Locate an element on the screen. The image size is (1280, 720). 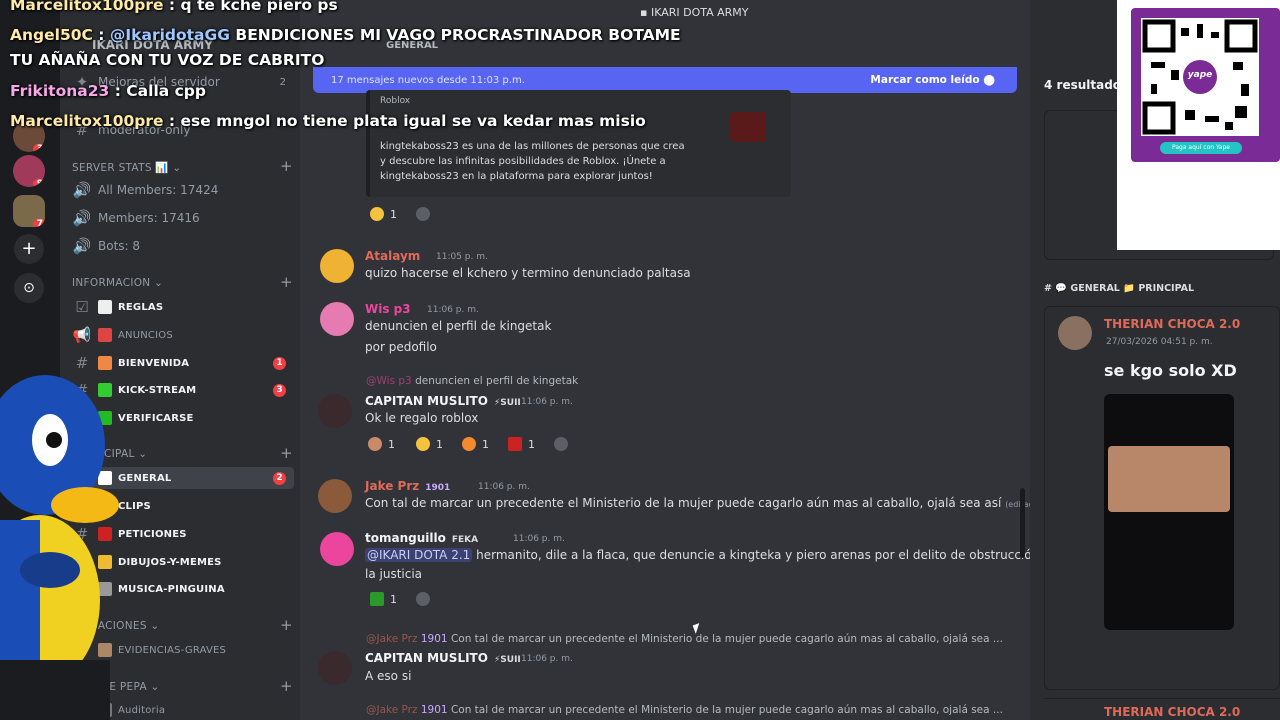
new-messages-text: 17 mensajes nuevos desde 11:03 p.m. is located at coordinates (428, 80).